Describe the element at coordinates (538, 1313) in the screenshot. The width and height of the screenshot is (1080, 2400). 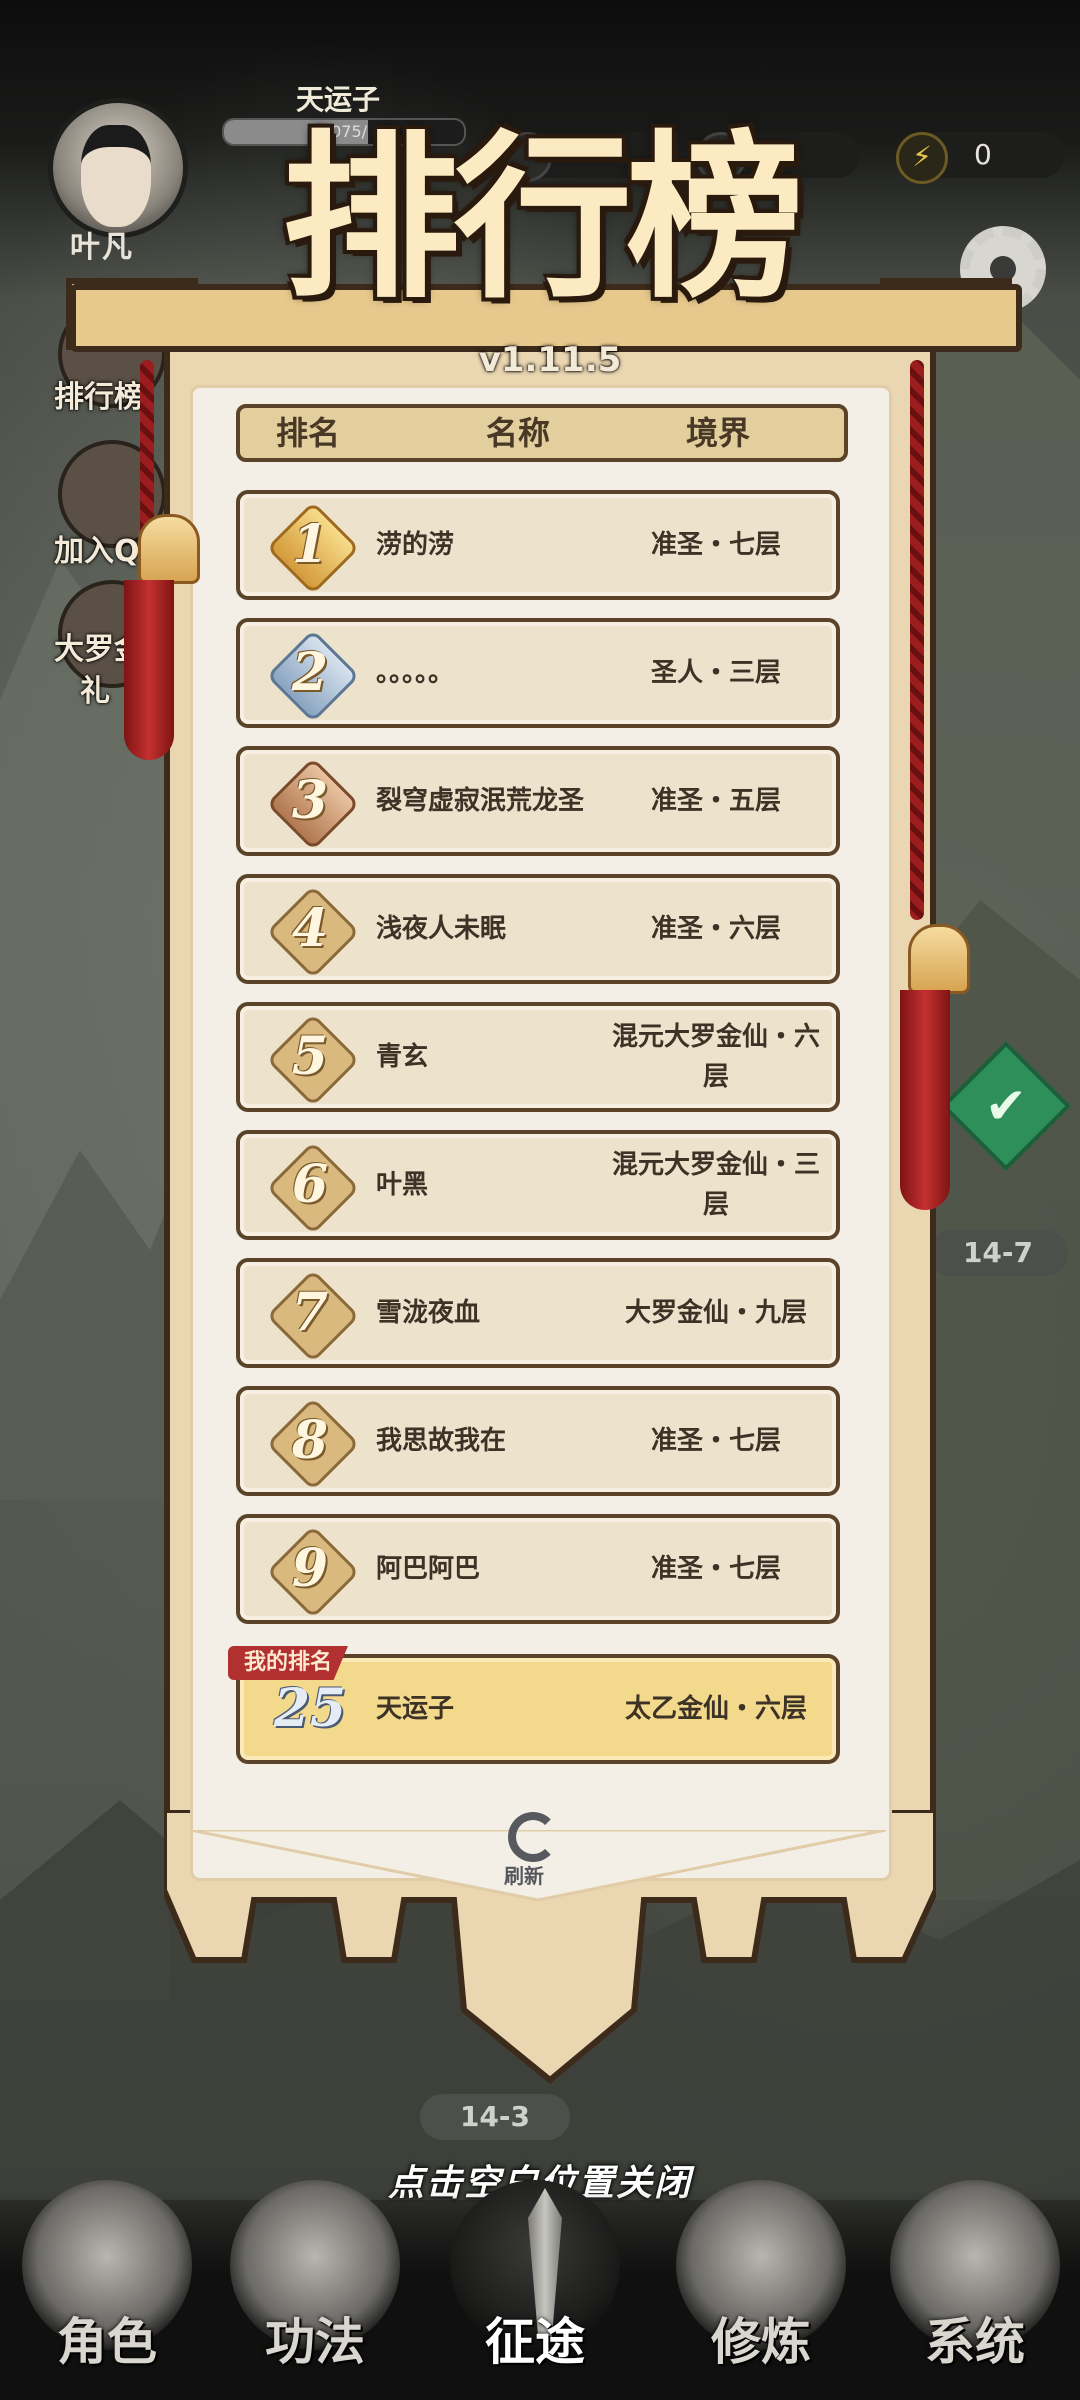
I see `leaderboard-row: 7 雪泷夜血 大罗金仙・九层` at that location.